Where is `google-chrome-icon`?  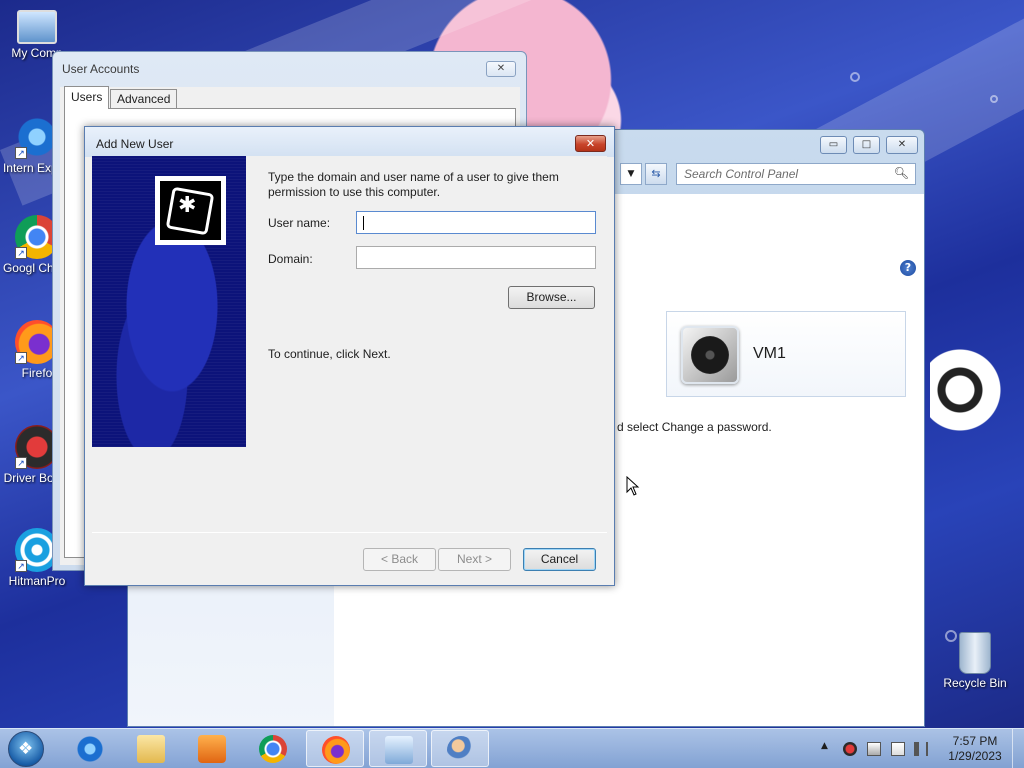
google-chrome-icon is located at coordinates (273, 749).